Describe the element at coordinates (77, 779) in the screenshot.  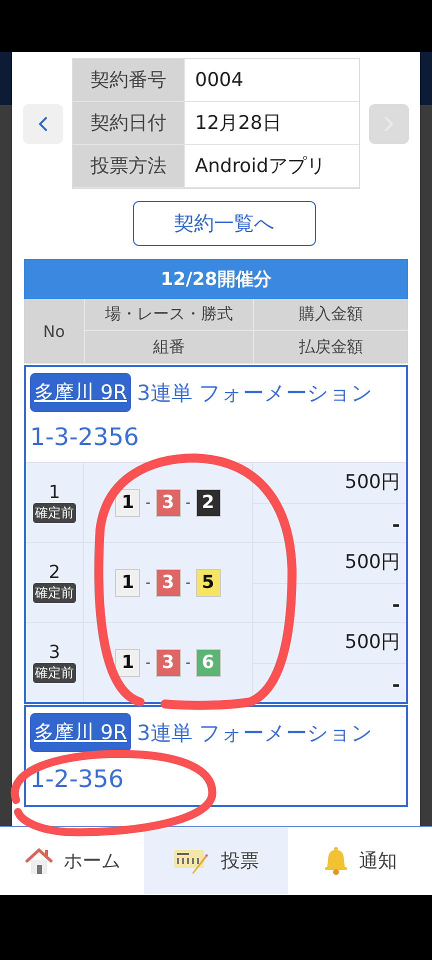
I see `combination-text: 1-2-356` at that location.